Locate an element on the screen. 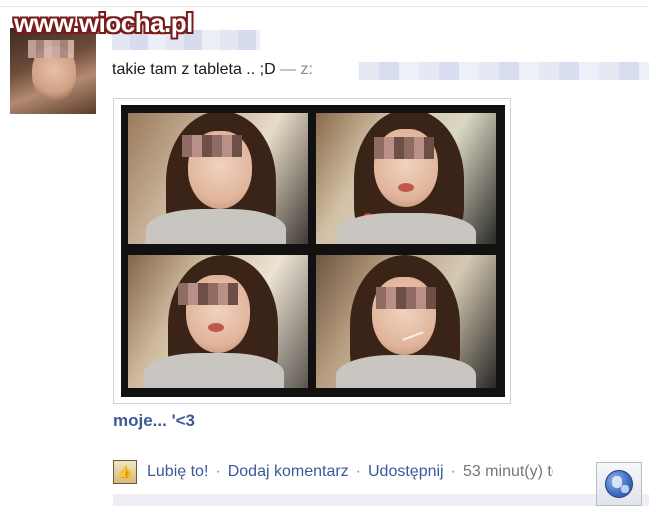 This screenshot has height=506, width=649. dash: — is located at coordinates (288, 69).